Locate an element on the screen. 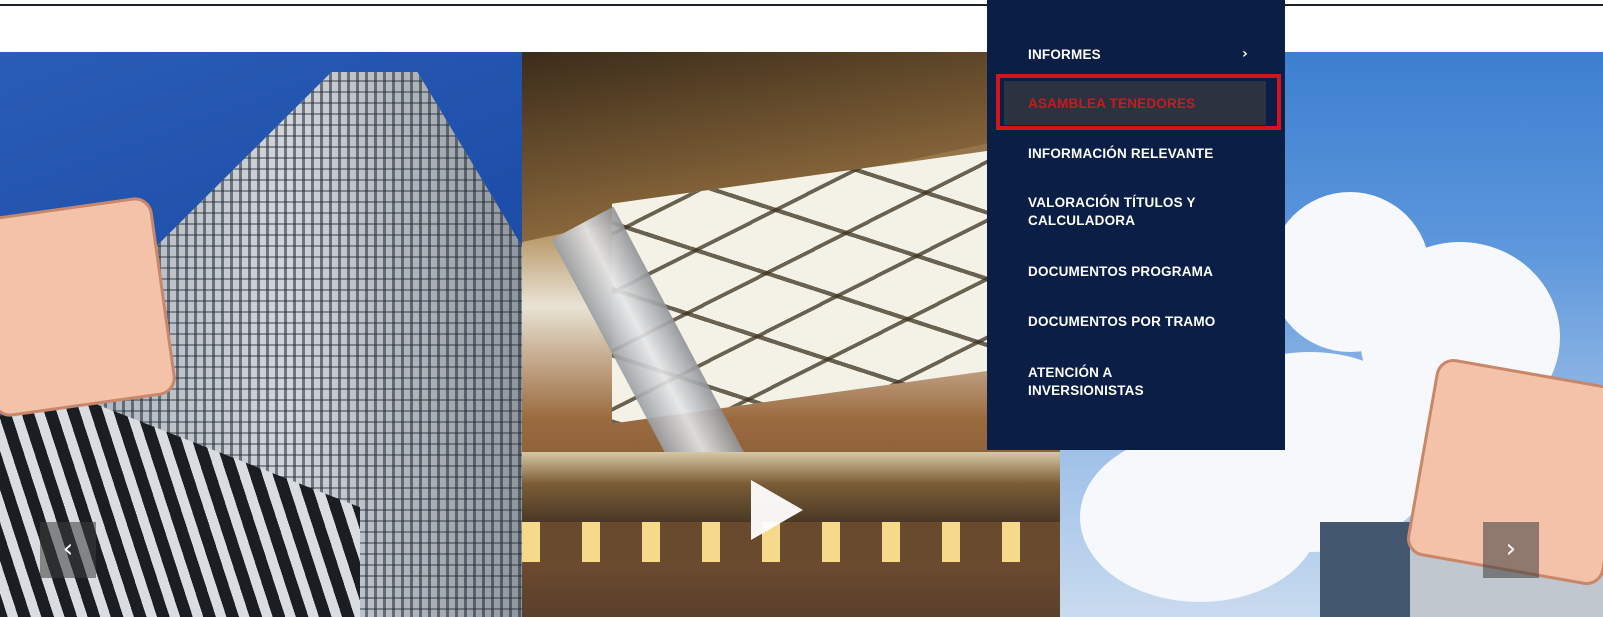 The width and height of the screenshot is (1603, 617). menu-item-informacion-relevante: INFORMACIÓN RELEVANTE is located at coordinates (1148, 154).